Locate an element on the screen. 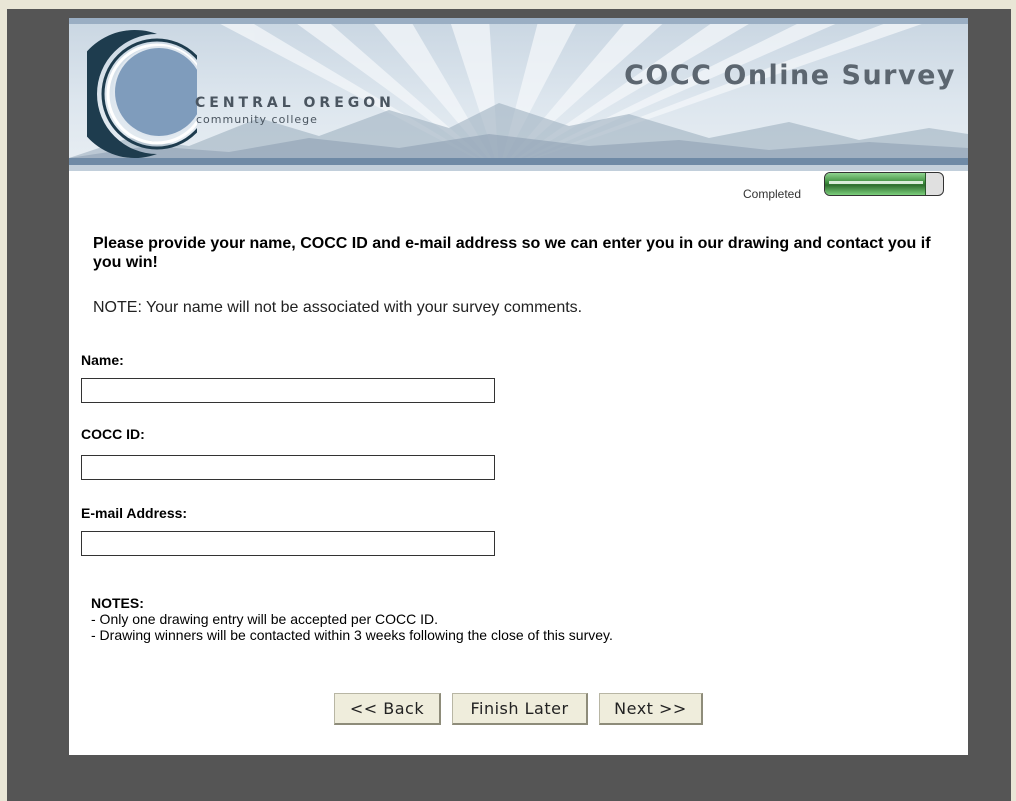 This screenshot has height=801, width=1016. college-logo-icon is located at coordinates (142, 94).